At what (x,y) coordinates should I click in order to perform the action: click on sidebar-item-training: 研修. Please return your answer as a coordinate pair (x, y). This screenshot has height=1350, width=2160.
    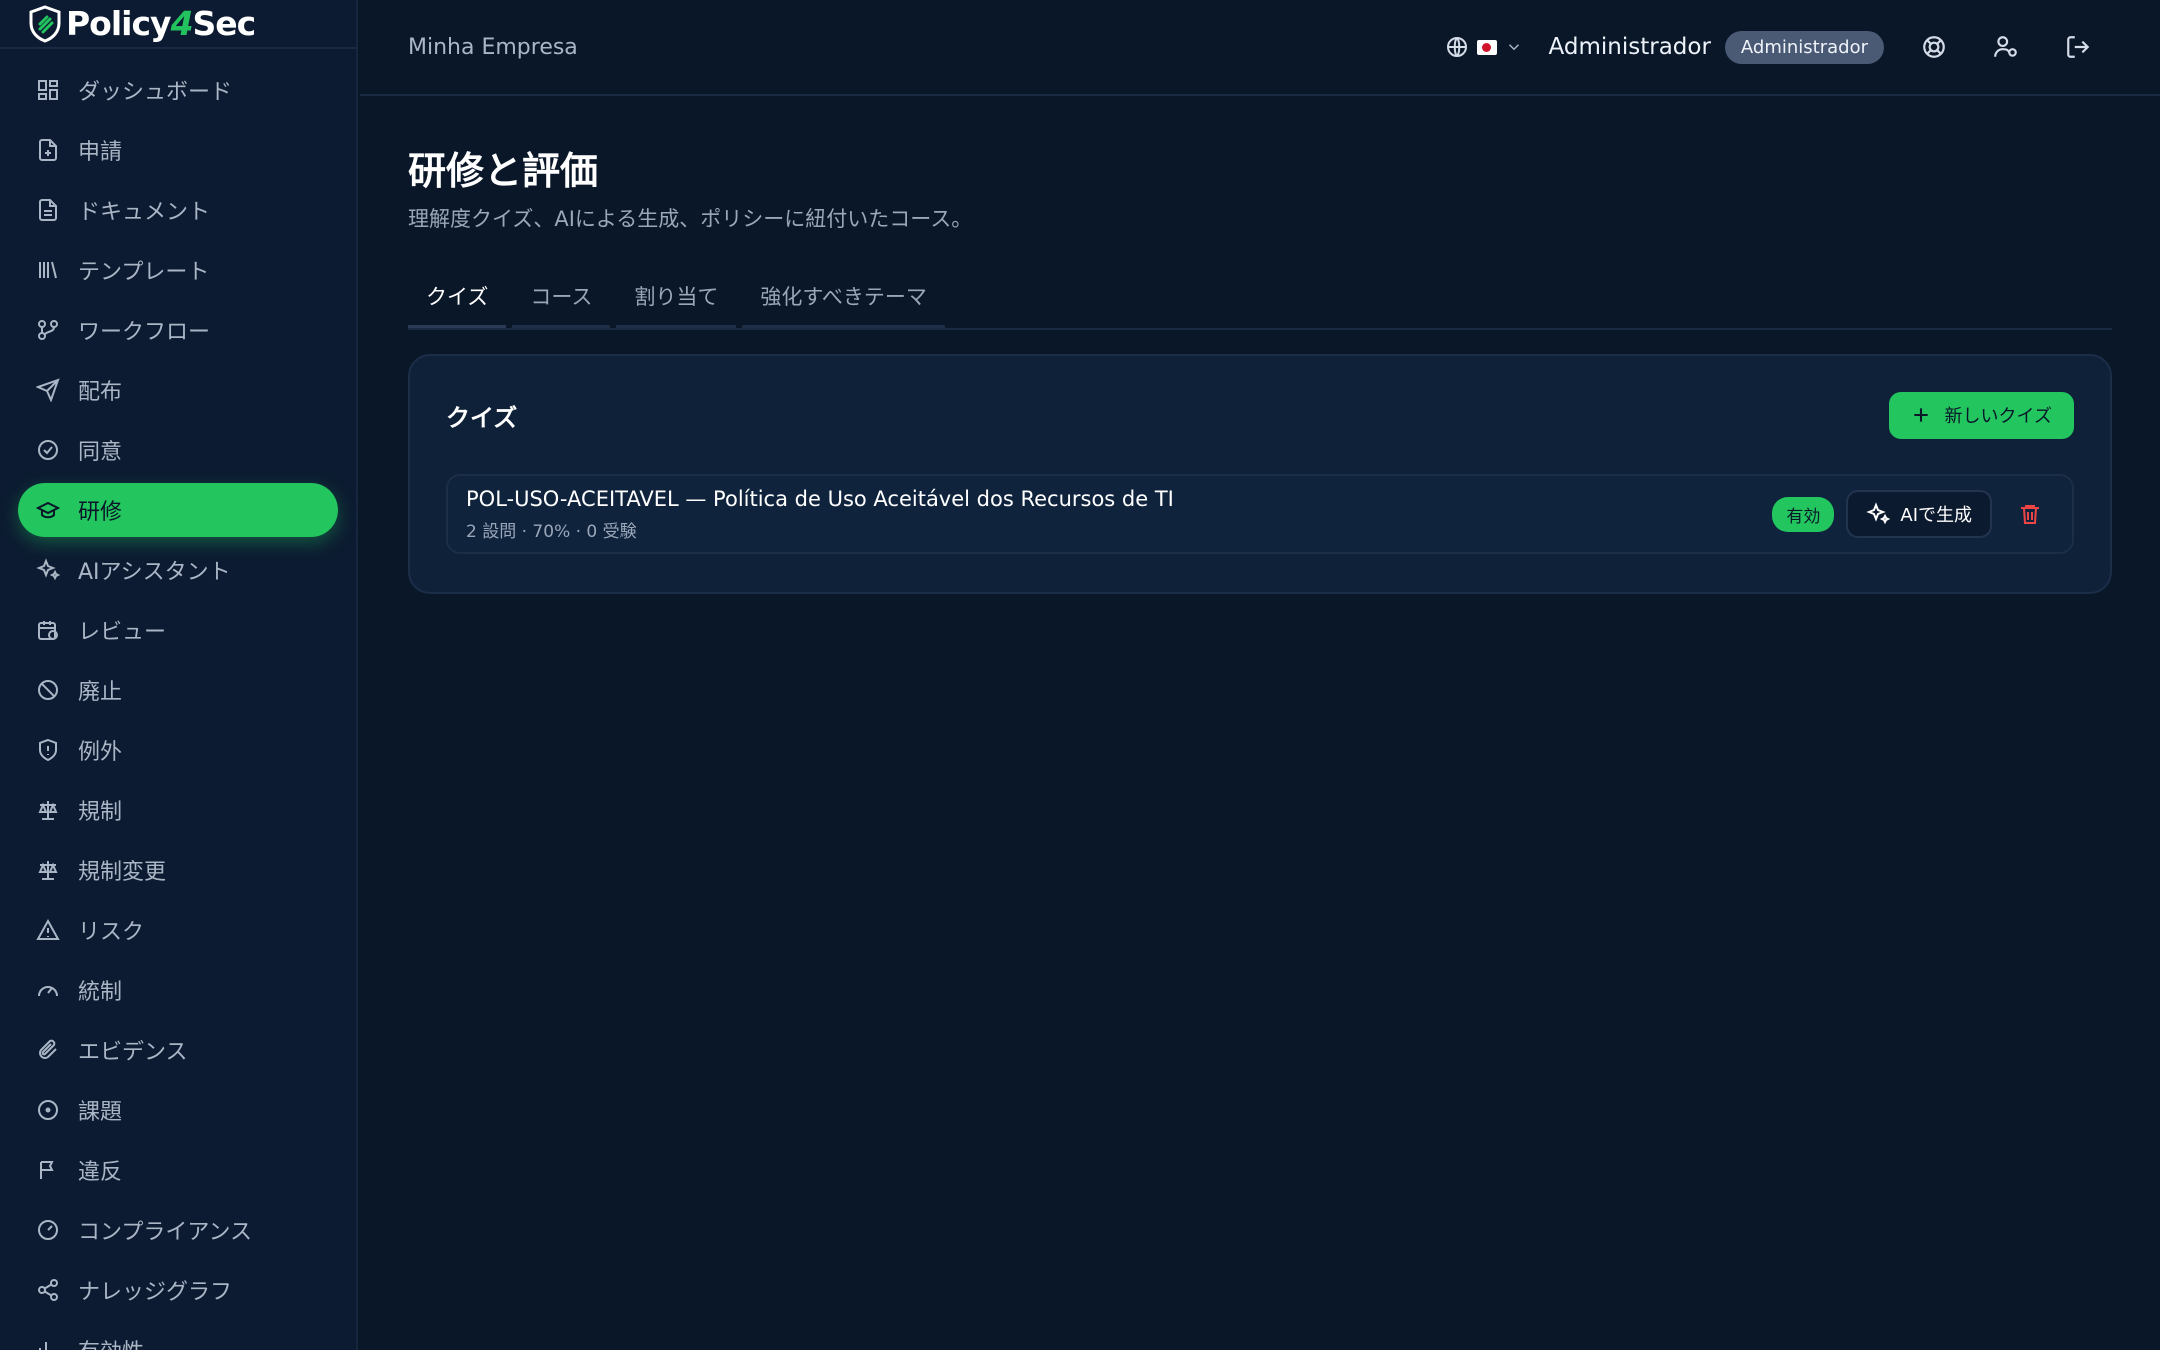
    Looking at the image, I should click on (178, 510).